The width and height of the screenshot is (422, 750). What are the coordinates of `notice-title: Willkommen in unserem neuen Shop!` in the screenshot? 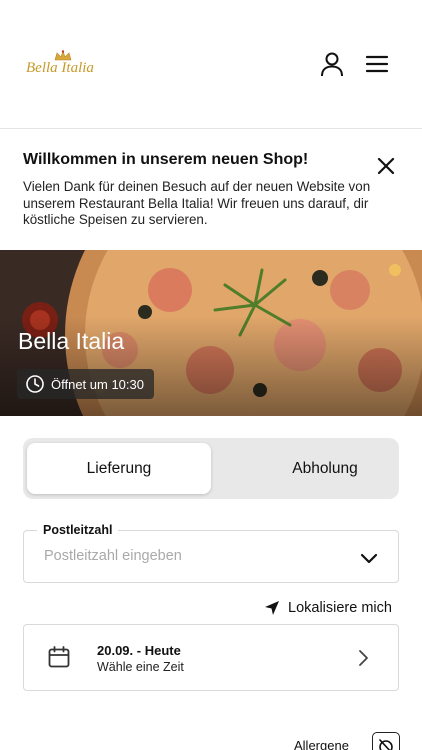 It's located at (166, 159).